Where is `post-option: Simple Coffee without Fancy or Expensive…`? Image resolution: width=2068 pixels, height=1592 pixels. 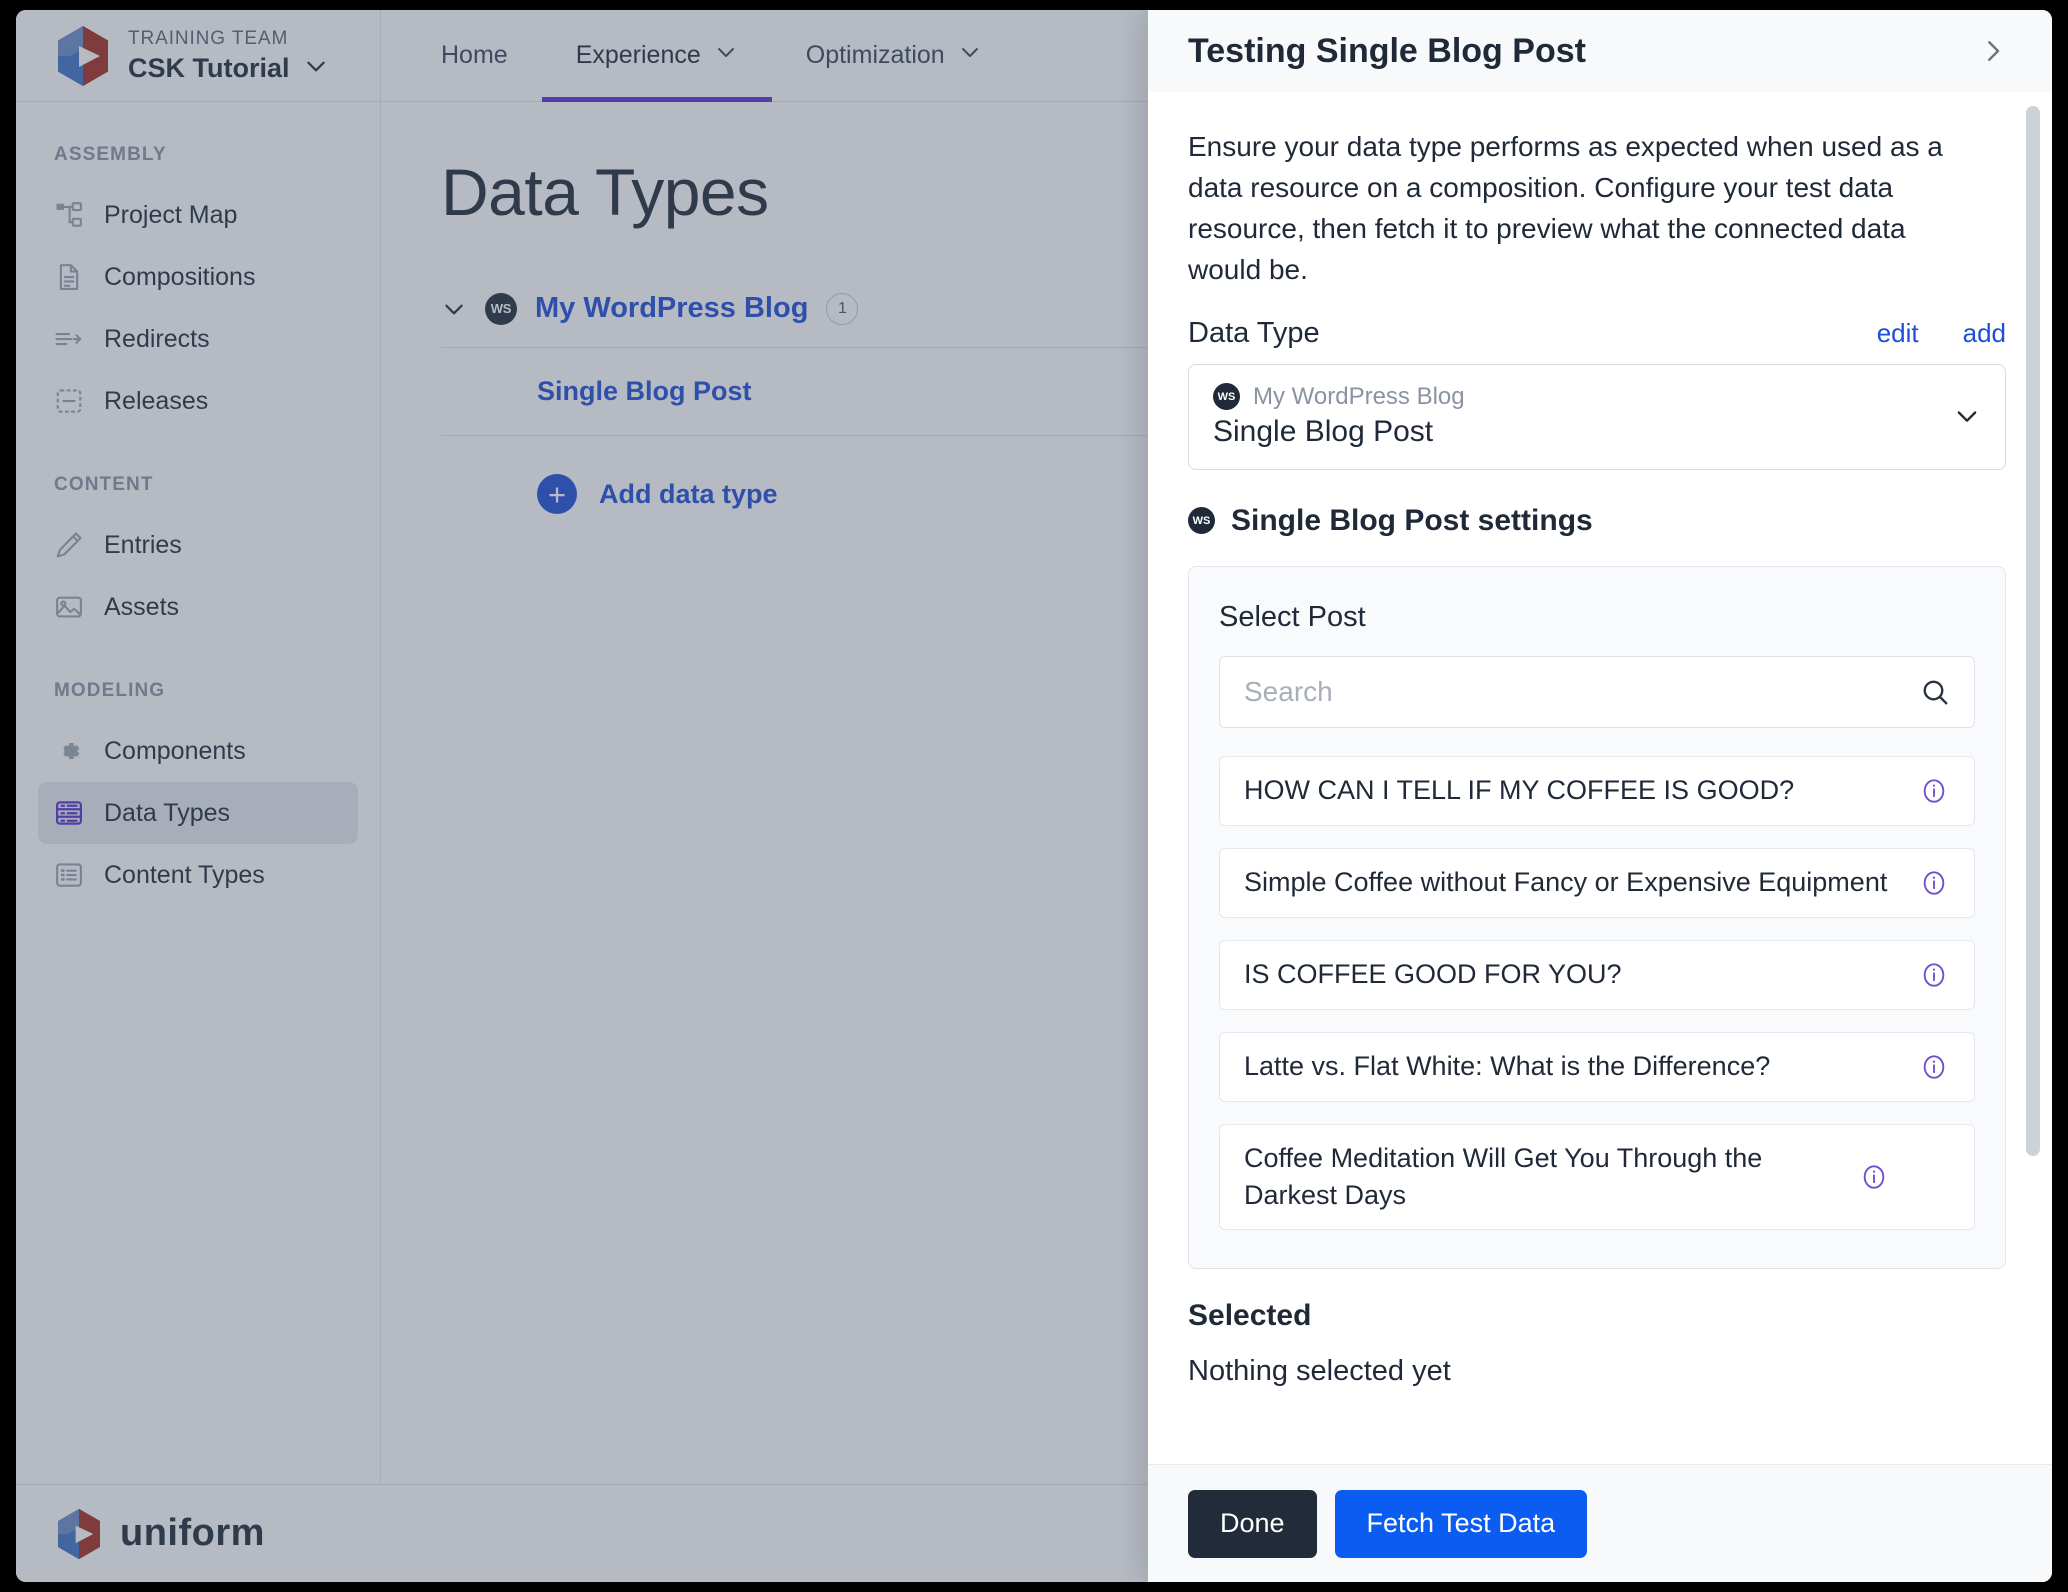
post-option: Simple Coffee without Fancy or Expensive… is located at coordinates (1597, 882).